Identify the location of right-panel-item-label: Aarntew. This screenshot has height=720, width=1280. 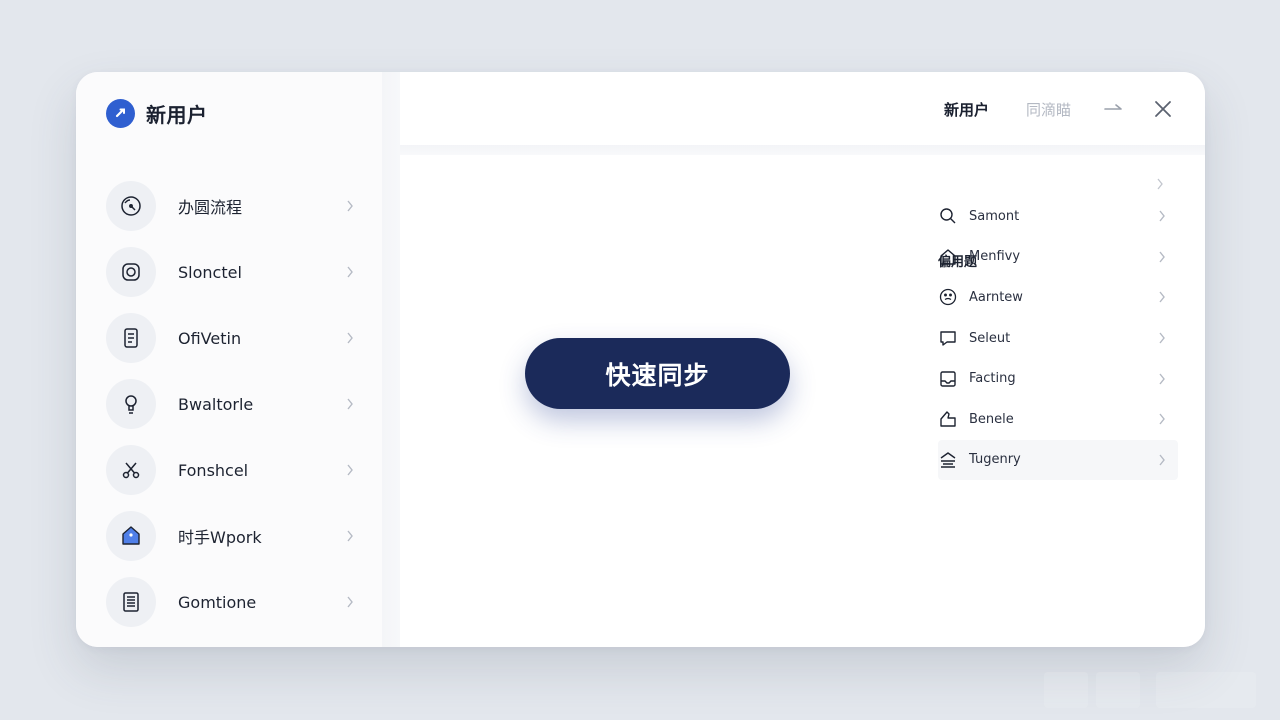
(996, 297).